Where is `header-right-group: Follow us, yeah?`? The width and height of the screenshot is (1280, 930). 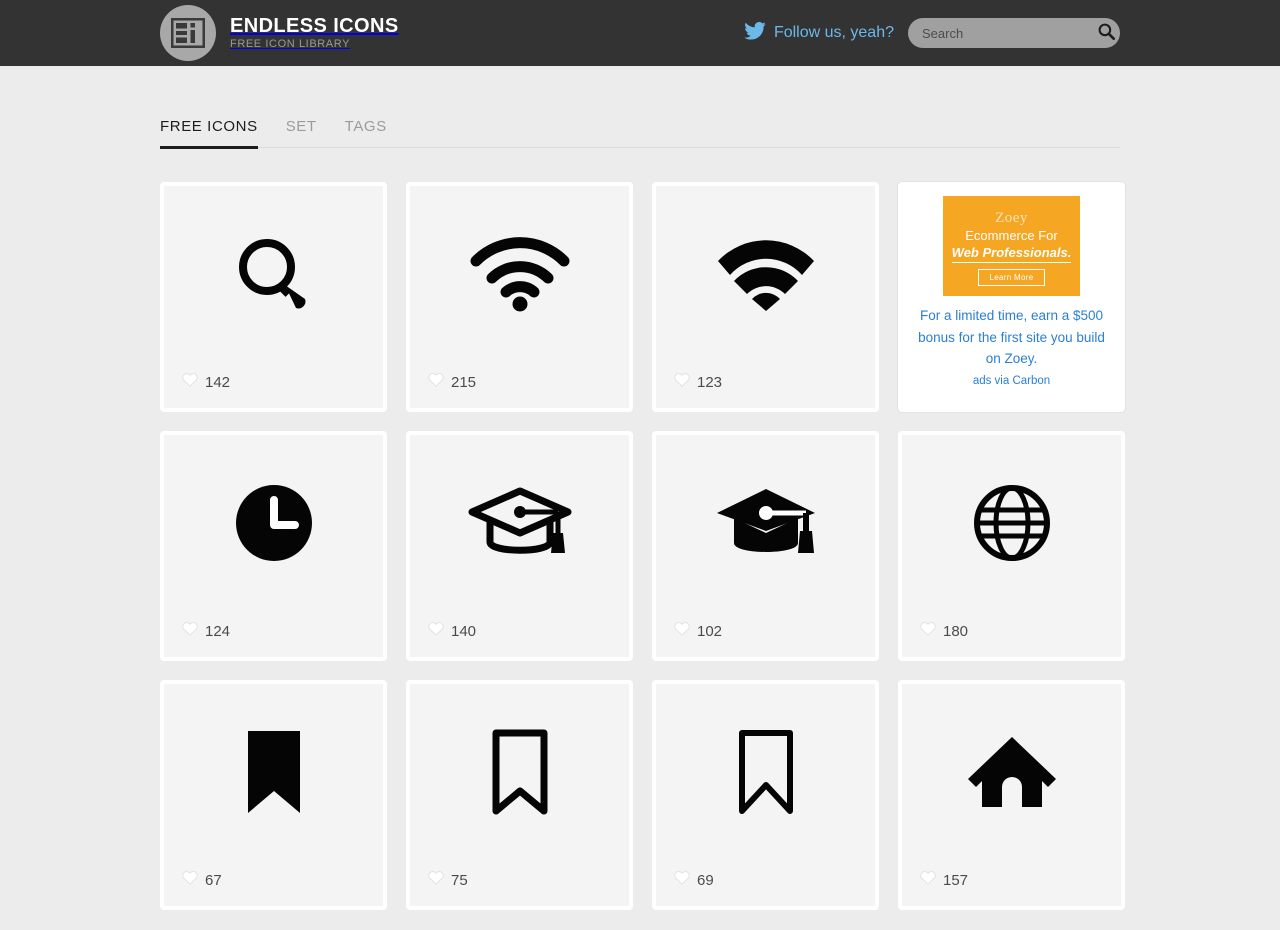 header-right-group: Follow us, yeah? is located at coordinates (932, 33).